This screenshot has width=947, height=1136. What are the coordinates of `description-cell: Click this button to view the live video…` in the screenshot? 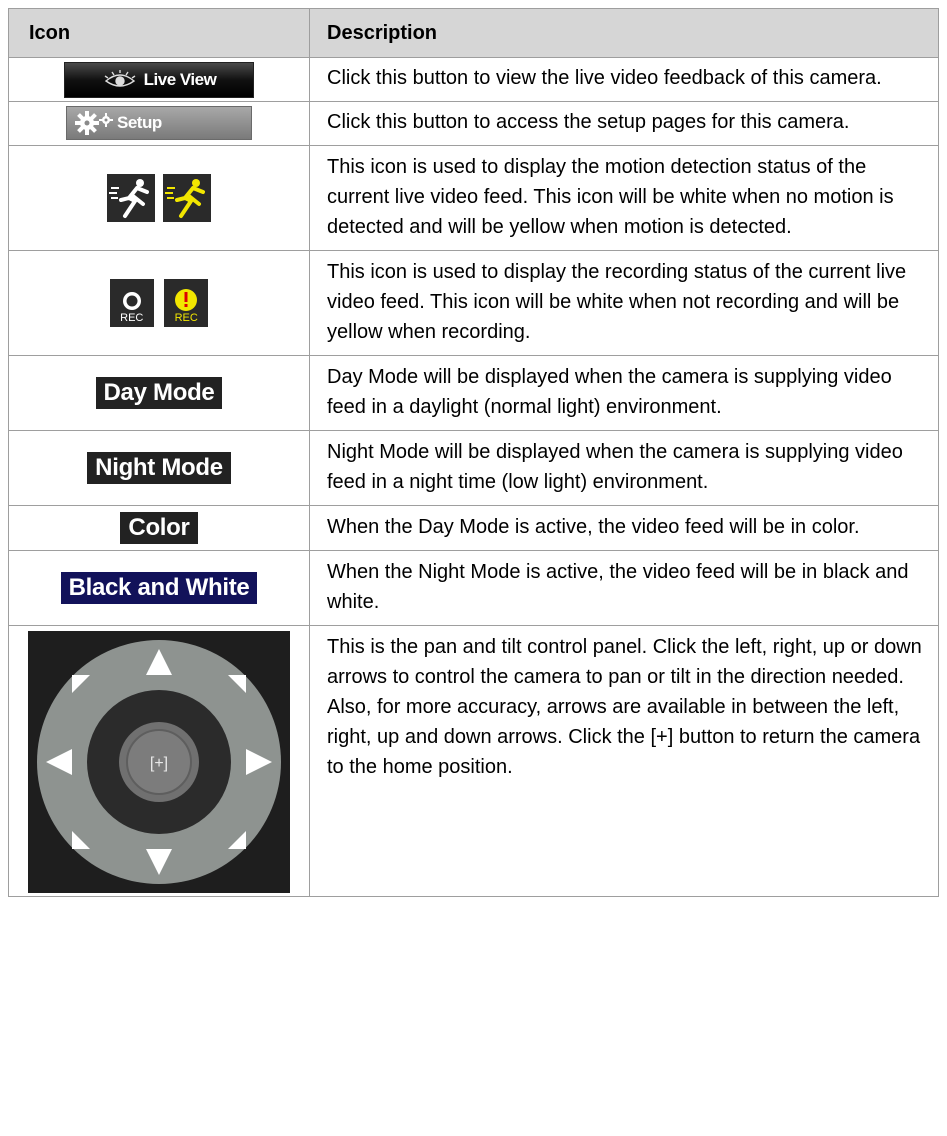 It's located at (624, 79).